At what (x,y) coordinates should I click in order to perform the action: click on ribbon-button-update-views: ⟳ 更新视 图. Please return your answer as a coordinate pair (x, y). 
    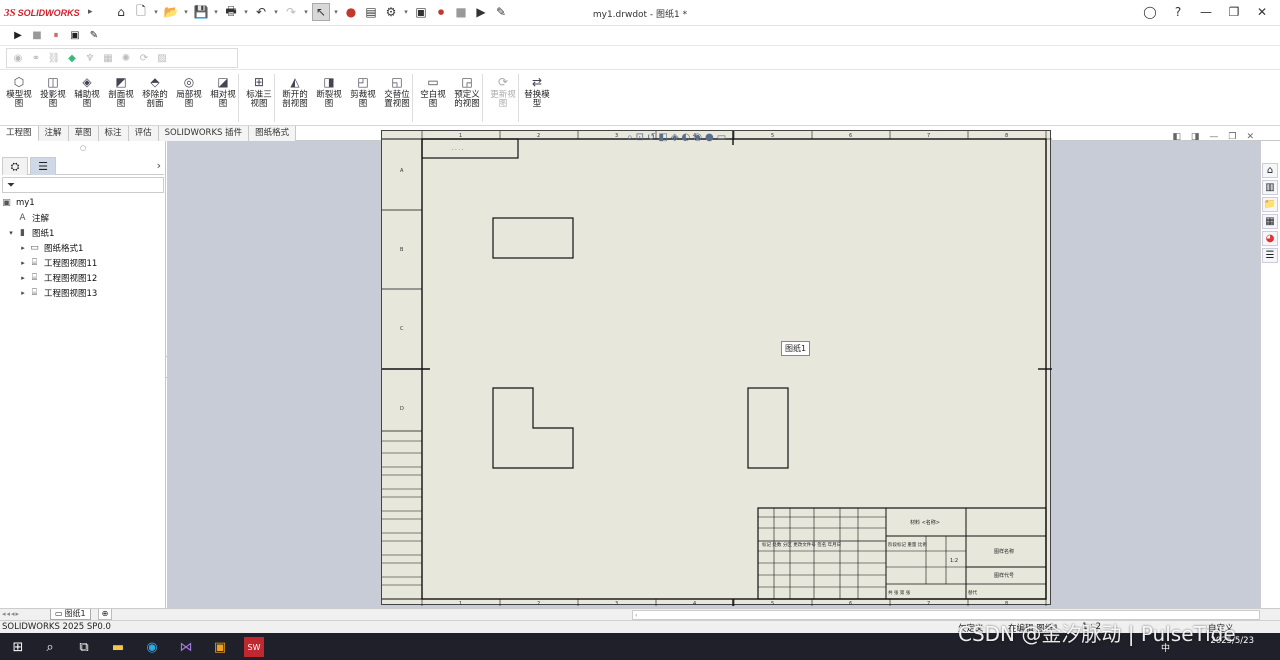
    Looking at the image, I should click on (503, 91).